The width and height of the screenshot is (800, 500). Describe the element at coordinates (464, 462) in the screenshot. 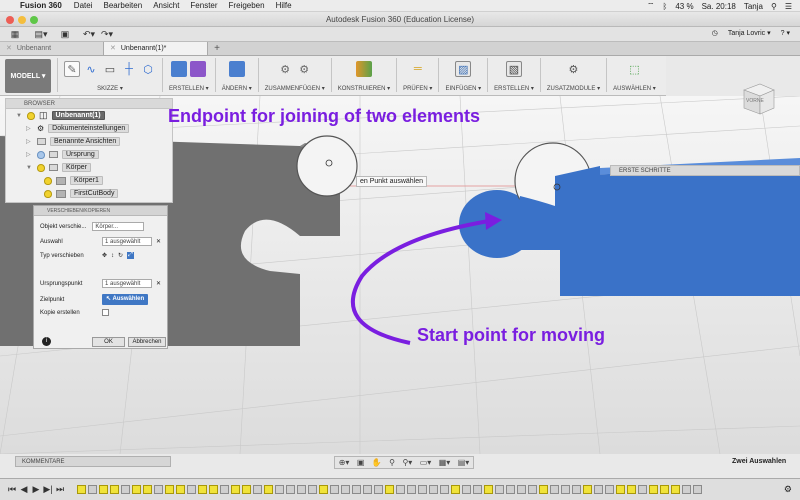

I see `viewports-icon: ▤▾` at that location.